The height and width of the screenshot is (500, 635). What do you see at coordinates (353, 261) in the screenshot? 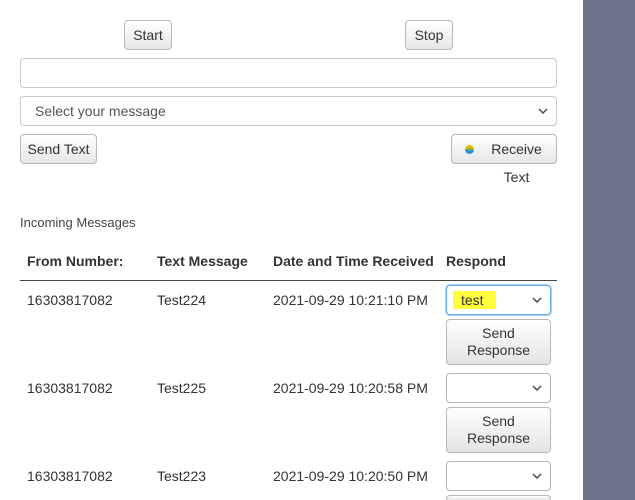
I see `col-header-received: Date and Time Received` at bounding box center [353, 261].